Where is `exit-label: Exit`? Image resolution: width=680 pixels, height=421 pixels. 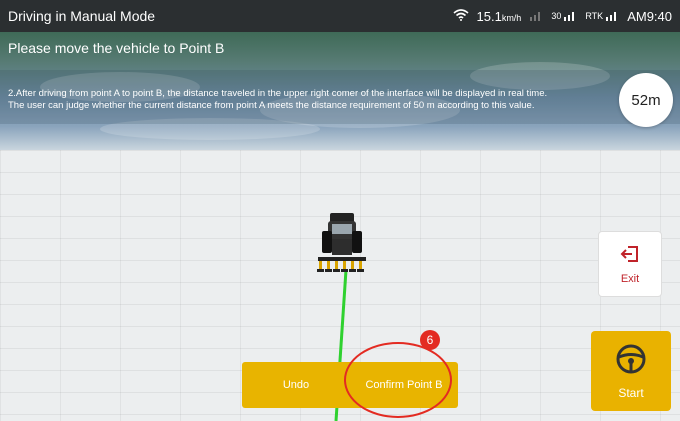 exit-label: Exit is located at coordinates (630, 278).